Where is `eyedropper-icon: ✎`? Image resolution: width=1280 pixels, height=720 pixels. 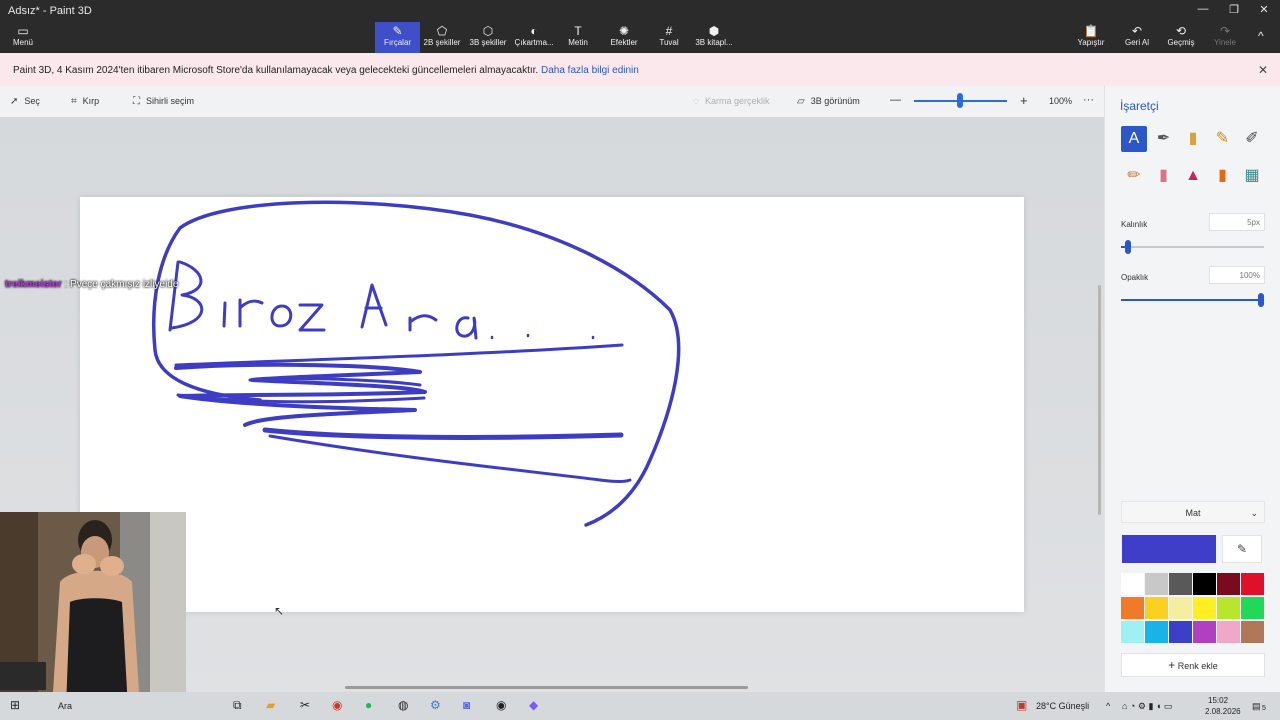
eyedropper-icon: ✎ is located at coordinates (1242, 549).